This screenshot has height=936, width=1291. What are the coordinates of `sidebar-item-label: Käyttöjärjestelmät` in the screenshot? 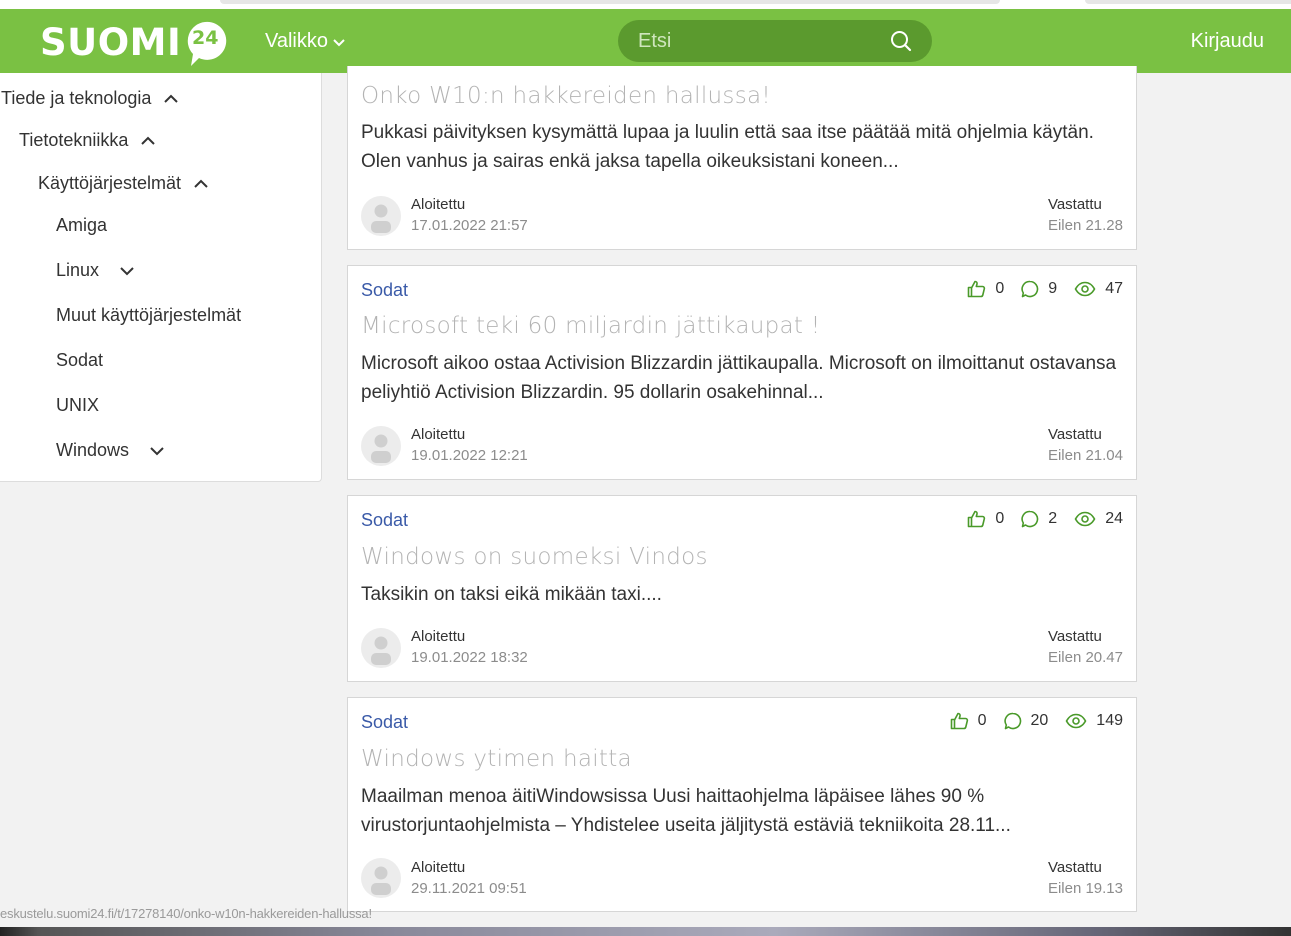 It's located at (110, 183).